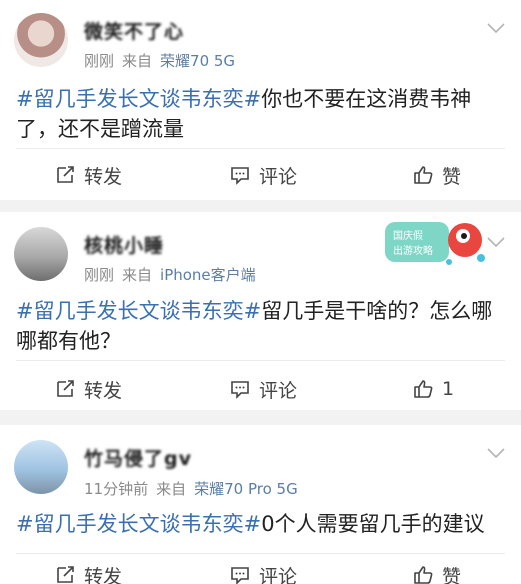  I want to click on post-meta: 刚刚 来自 荣耀70 5G, so click(159, 60).